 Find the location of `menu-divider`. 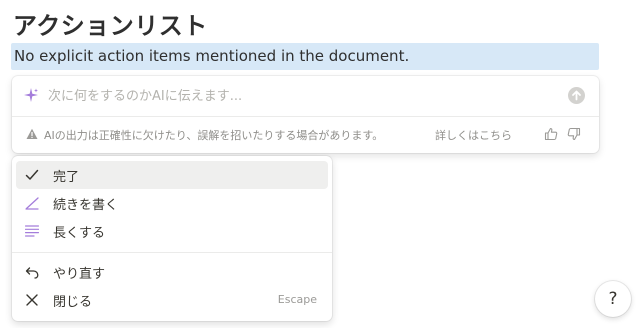

menu-divider is located at coordinates (172, 252).